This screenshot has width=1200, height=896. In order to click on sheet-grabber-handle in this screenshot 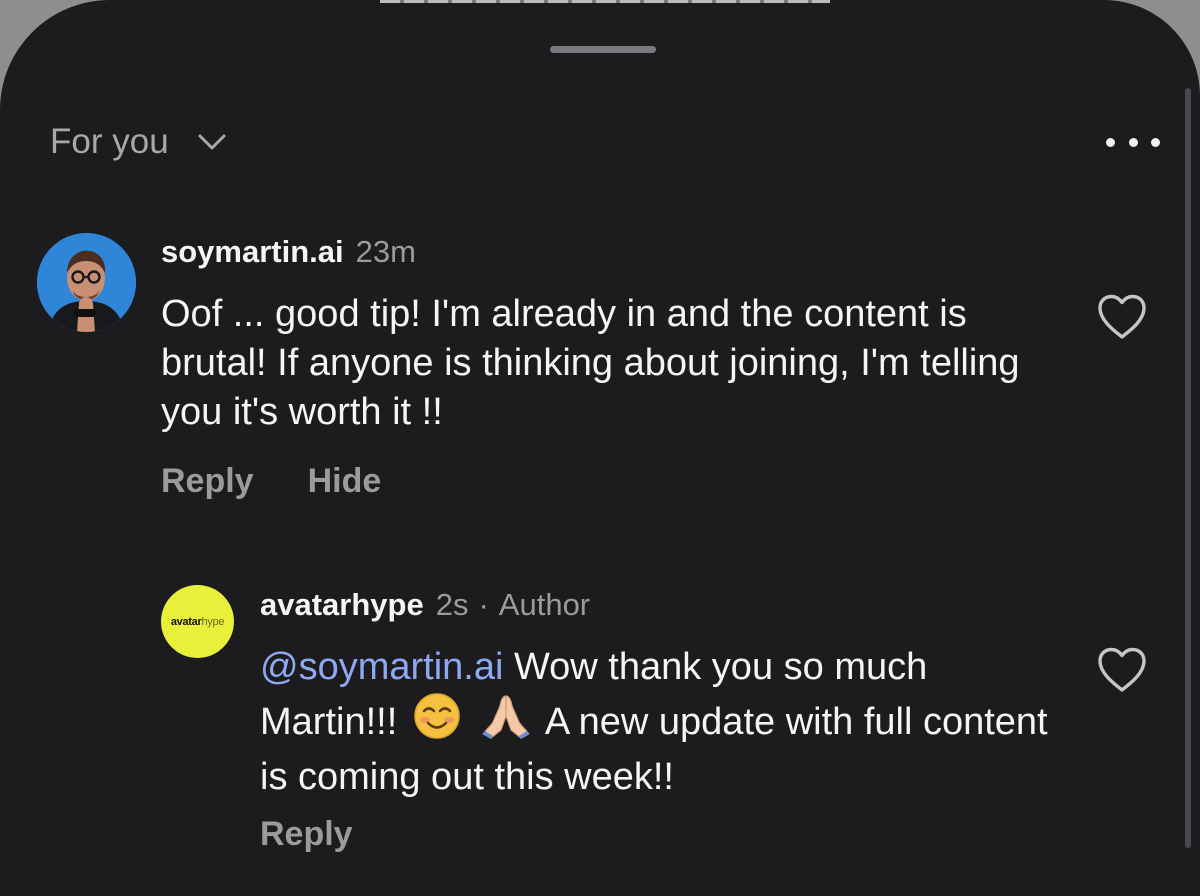, I will do `click(603, 49)`.